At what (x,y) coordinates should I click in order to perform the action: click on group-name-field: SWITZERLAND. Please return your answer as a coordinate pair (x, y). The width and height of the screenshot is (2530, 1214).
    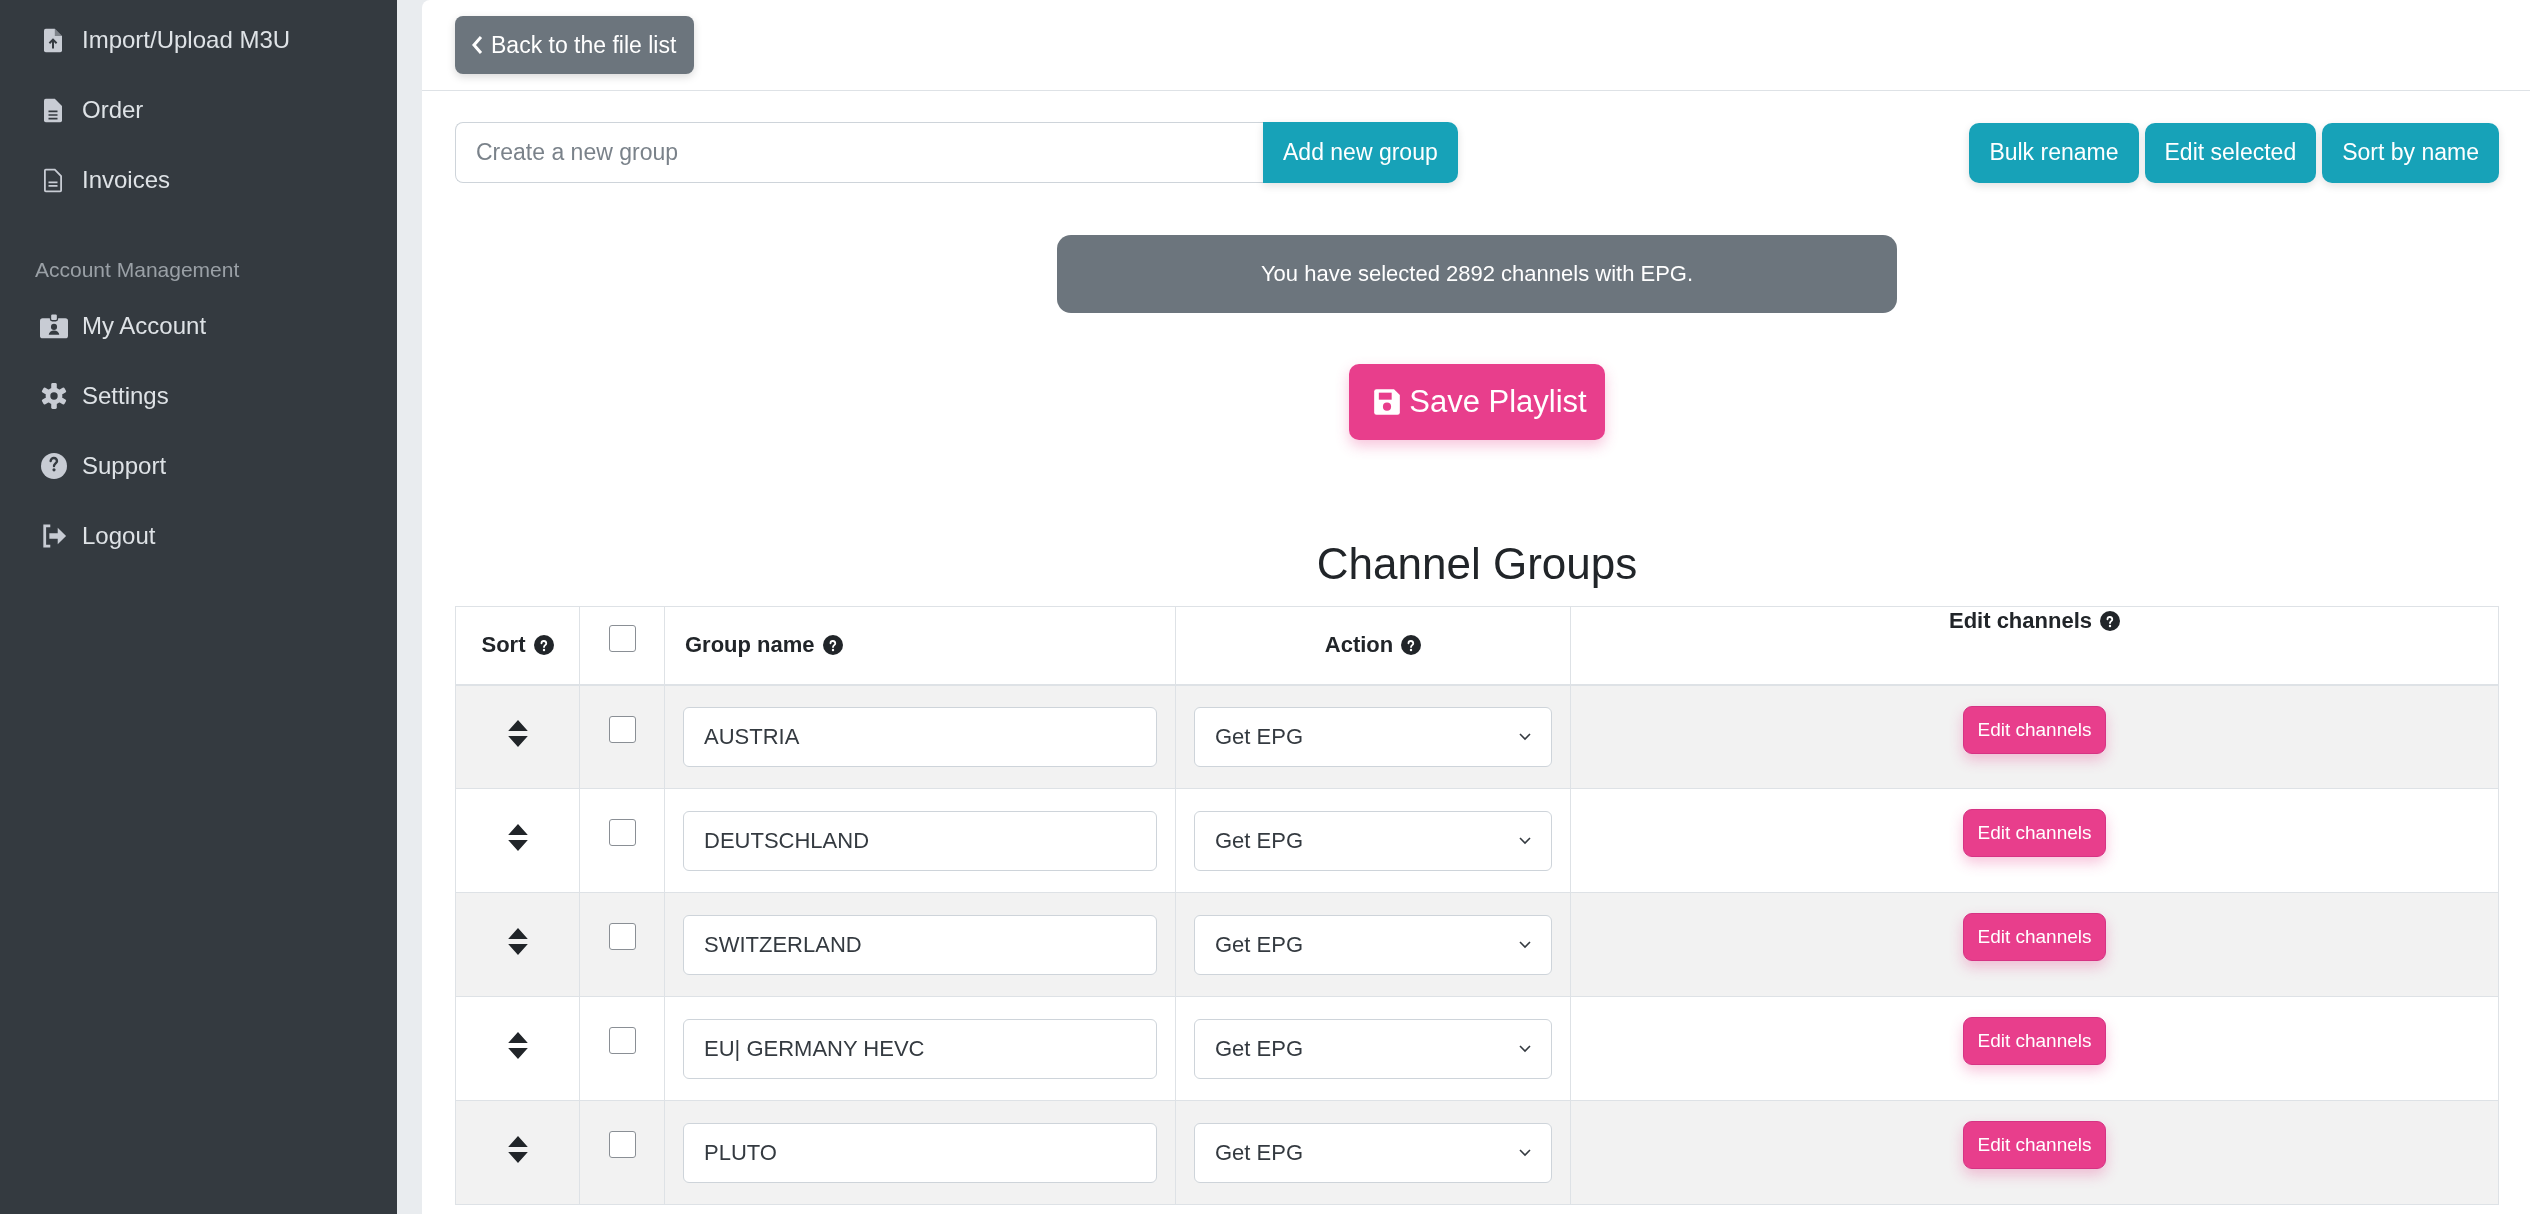
    Looking at the image, I should click on (920, 944).